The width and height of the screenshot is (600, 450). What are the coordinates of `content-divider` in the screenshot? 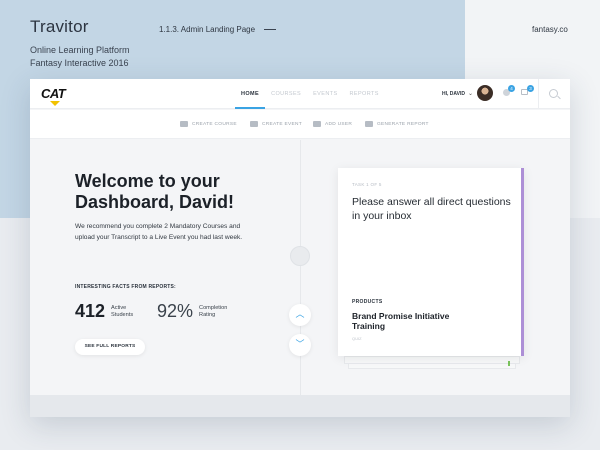 It's located at (300, 267).